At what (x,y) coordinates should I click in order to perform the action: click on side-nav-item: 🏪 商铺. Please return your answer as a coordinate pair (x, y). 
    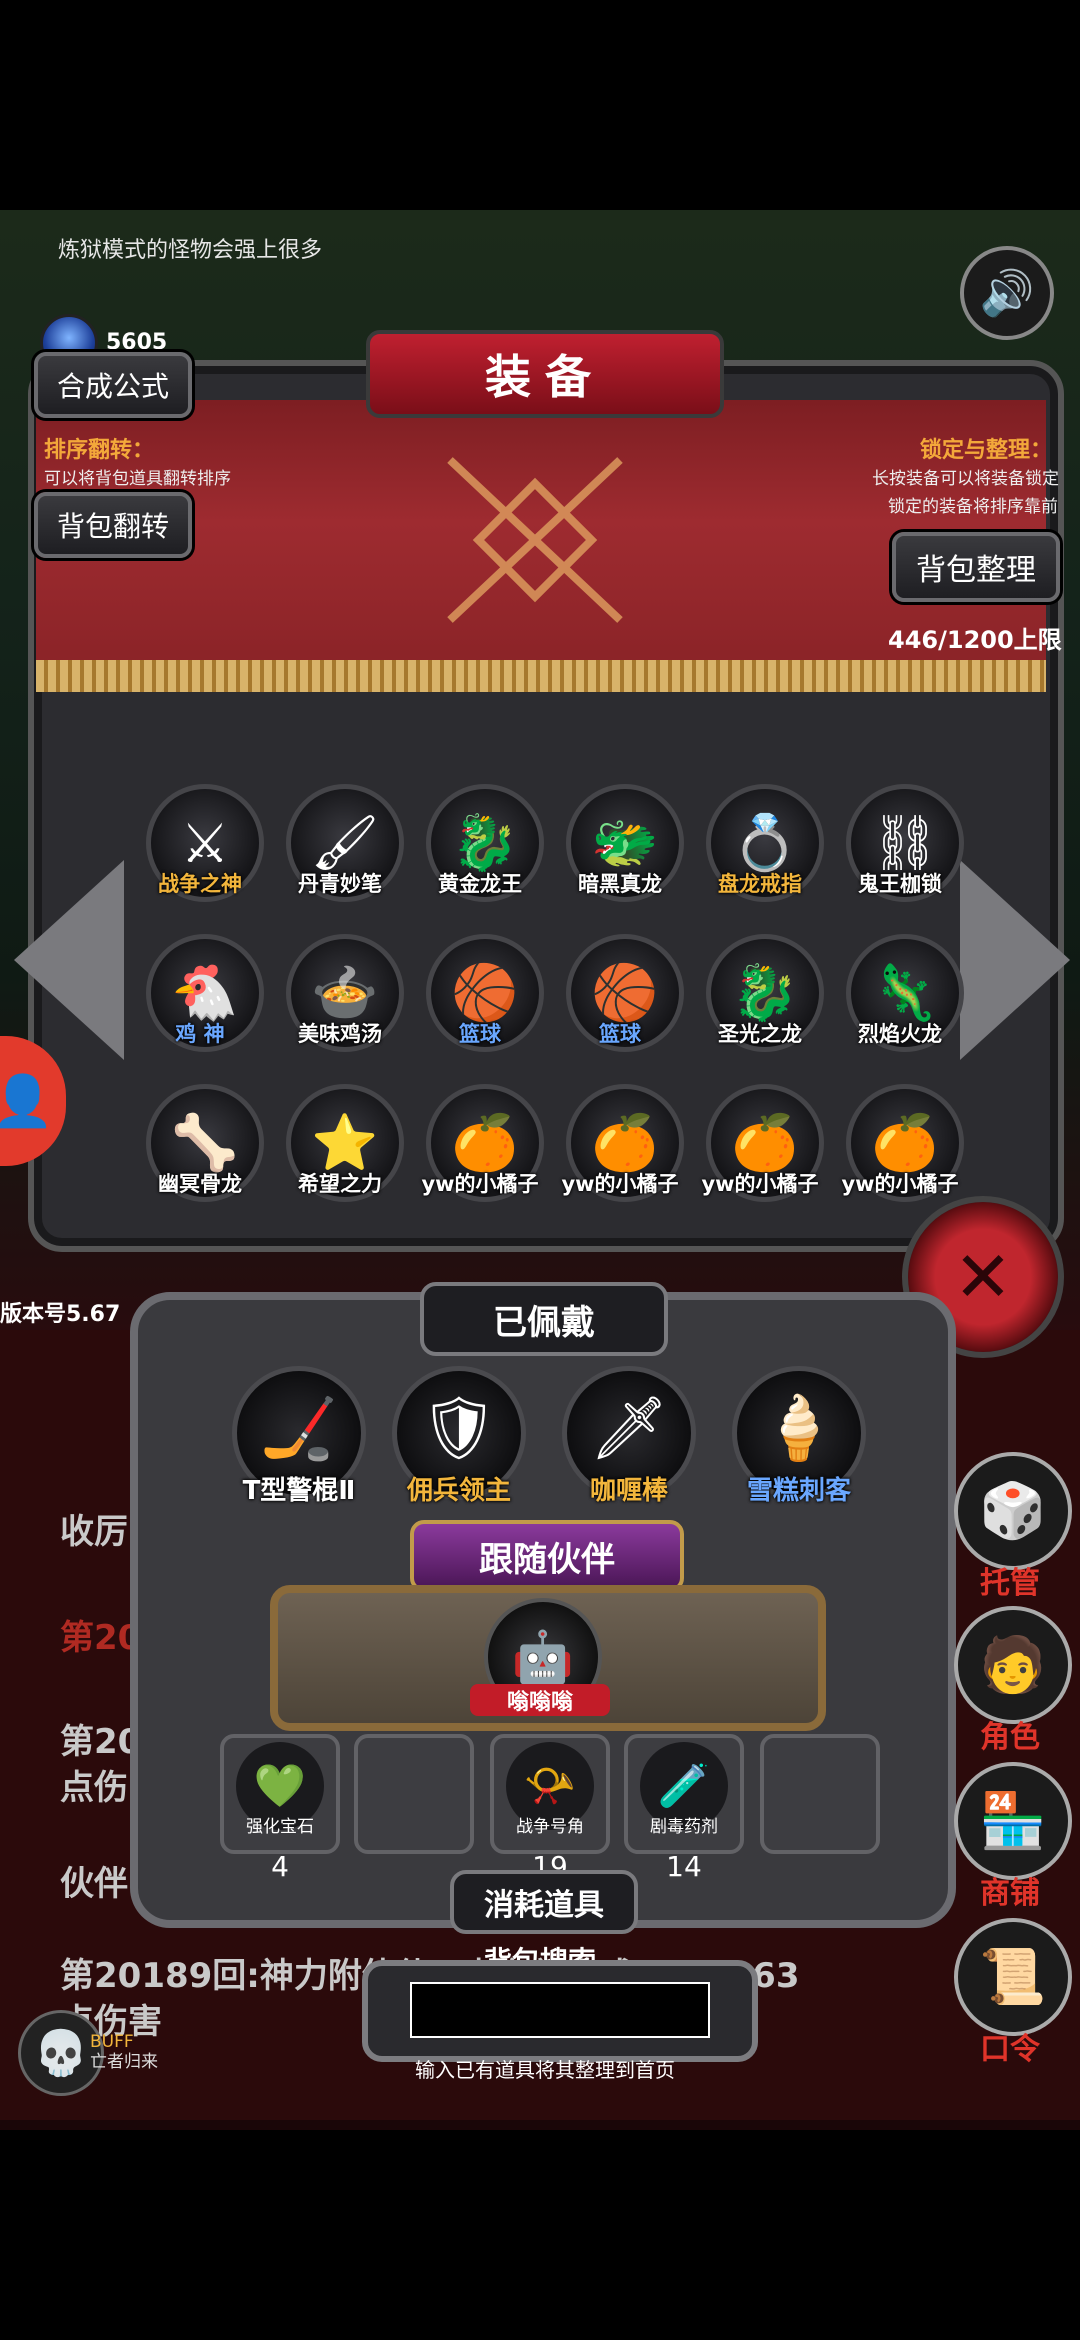
    Looking at the image, I should click on (1010, 1837).